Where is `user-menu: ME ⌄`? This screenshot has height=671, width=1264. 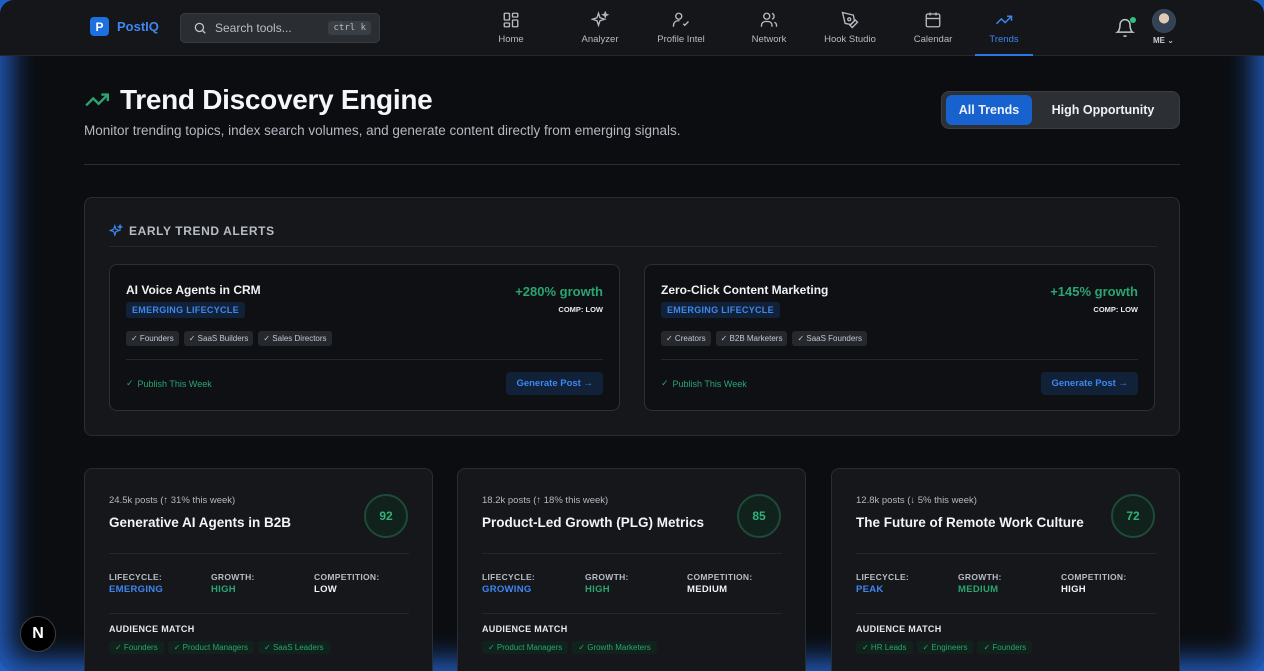
user-menu: ME ⌄ is located at coordinates (1163, 40).